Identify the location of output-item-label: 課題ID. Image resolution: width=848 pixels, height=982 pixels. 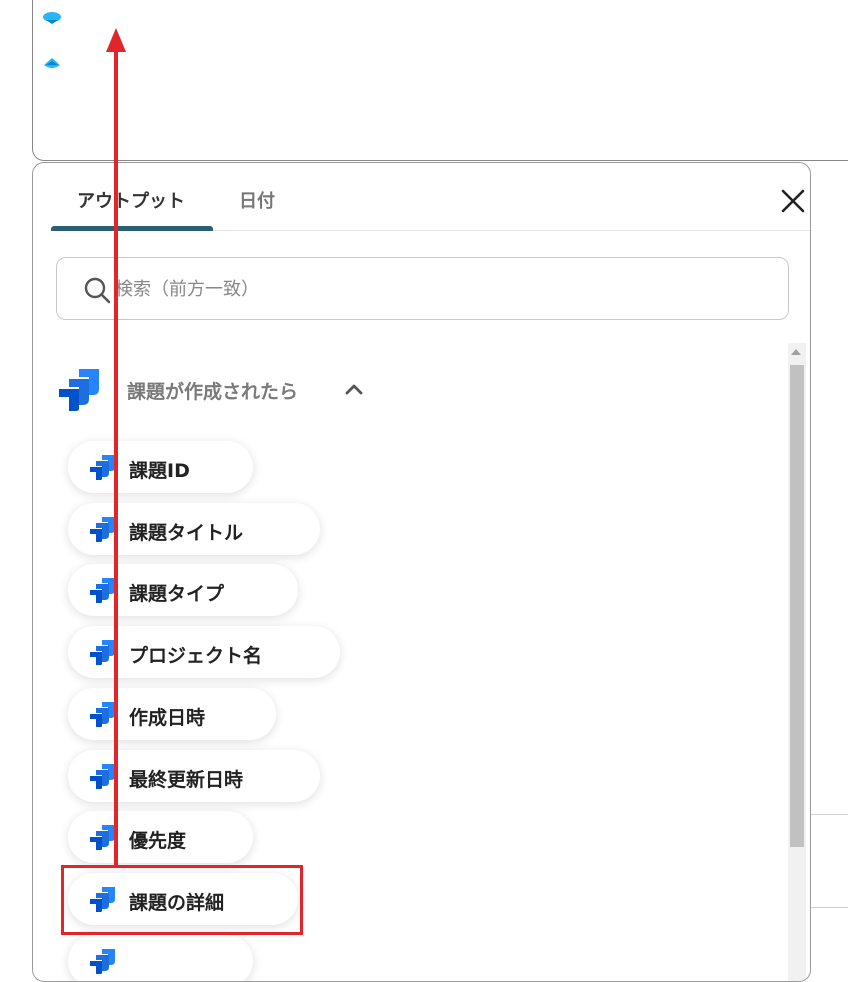
(159, 471).